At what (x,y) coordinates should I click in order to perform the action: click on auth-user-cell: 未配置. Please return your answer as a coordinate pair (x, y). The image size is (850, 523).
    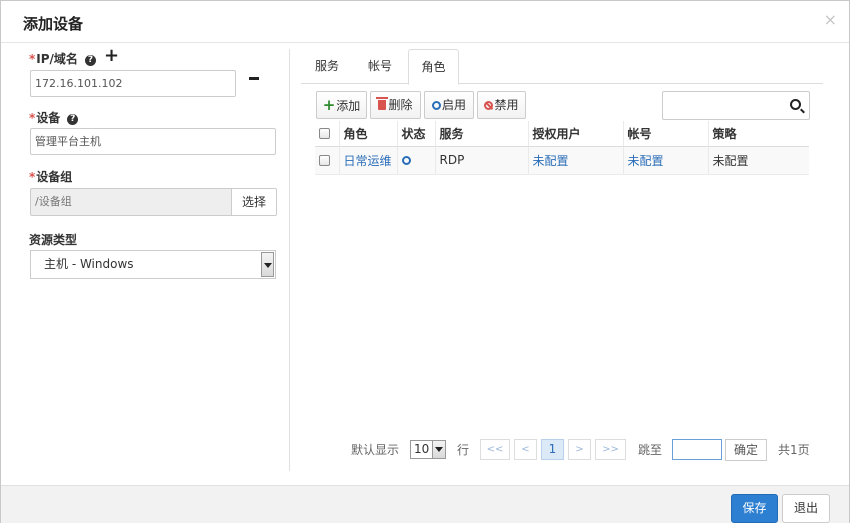
    Looking at the image, I should click on (576, 160).